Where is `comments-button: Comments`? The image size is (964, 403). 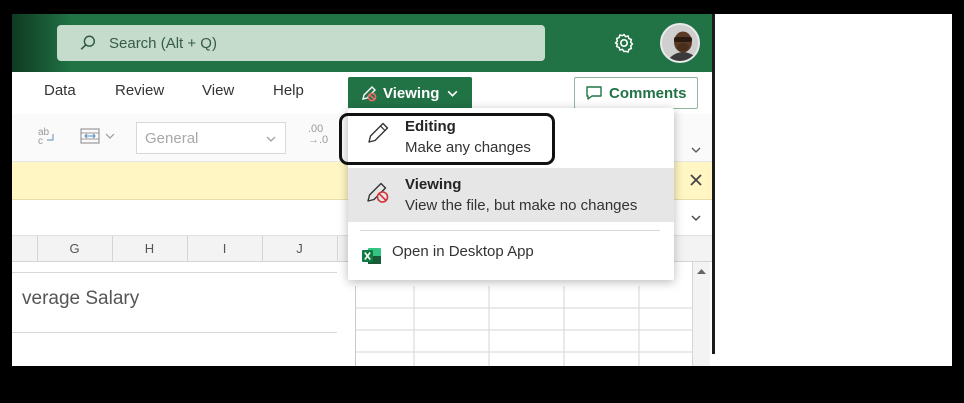
comments-button: Comments is located at coordinates (636, 93).